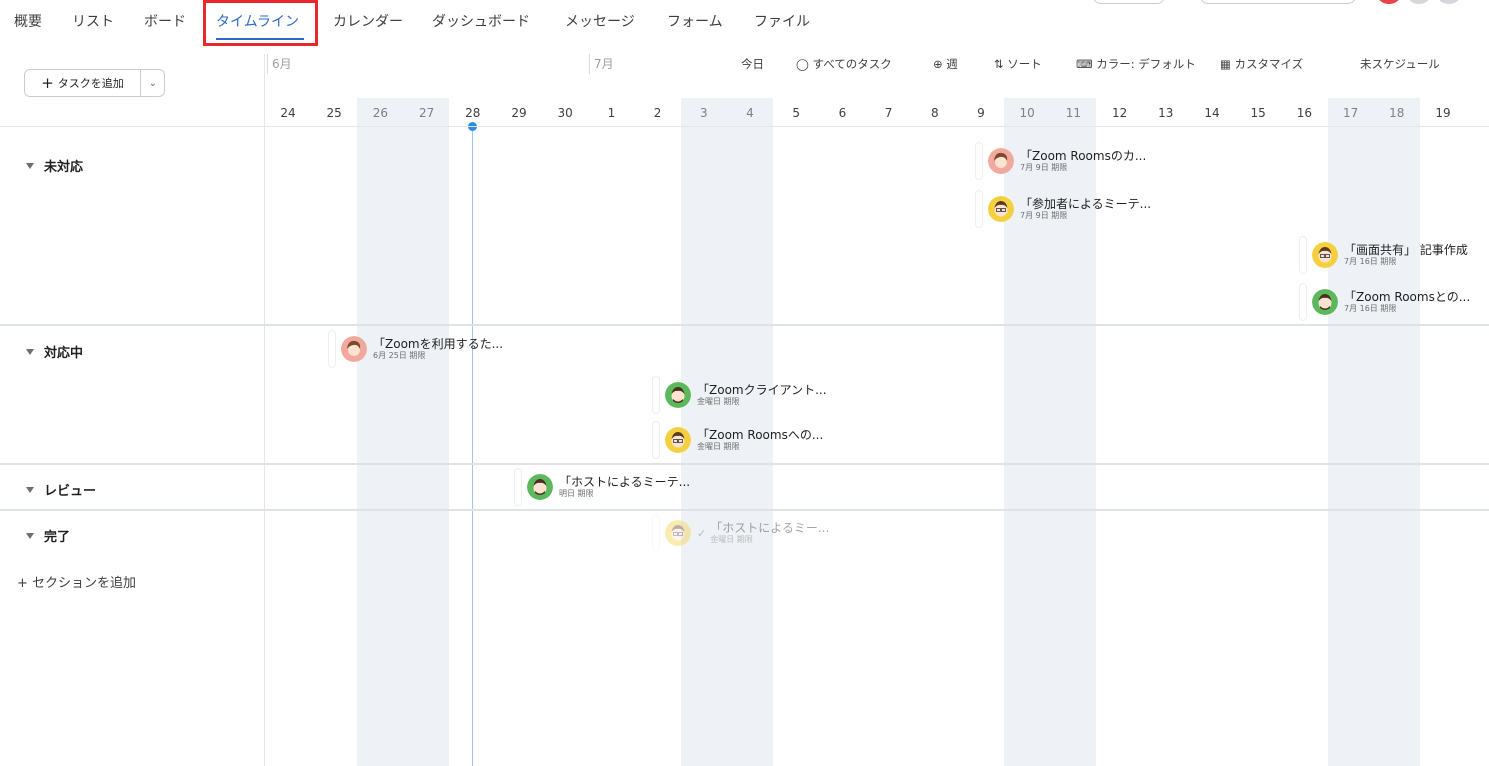 This screenshot has width=1489, height=766. I want to click on check-icon: ✓, so click(702, 533).